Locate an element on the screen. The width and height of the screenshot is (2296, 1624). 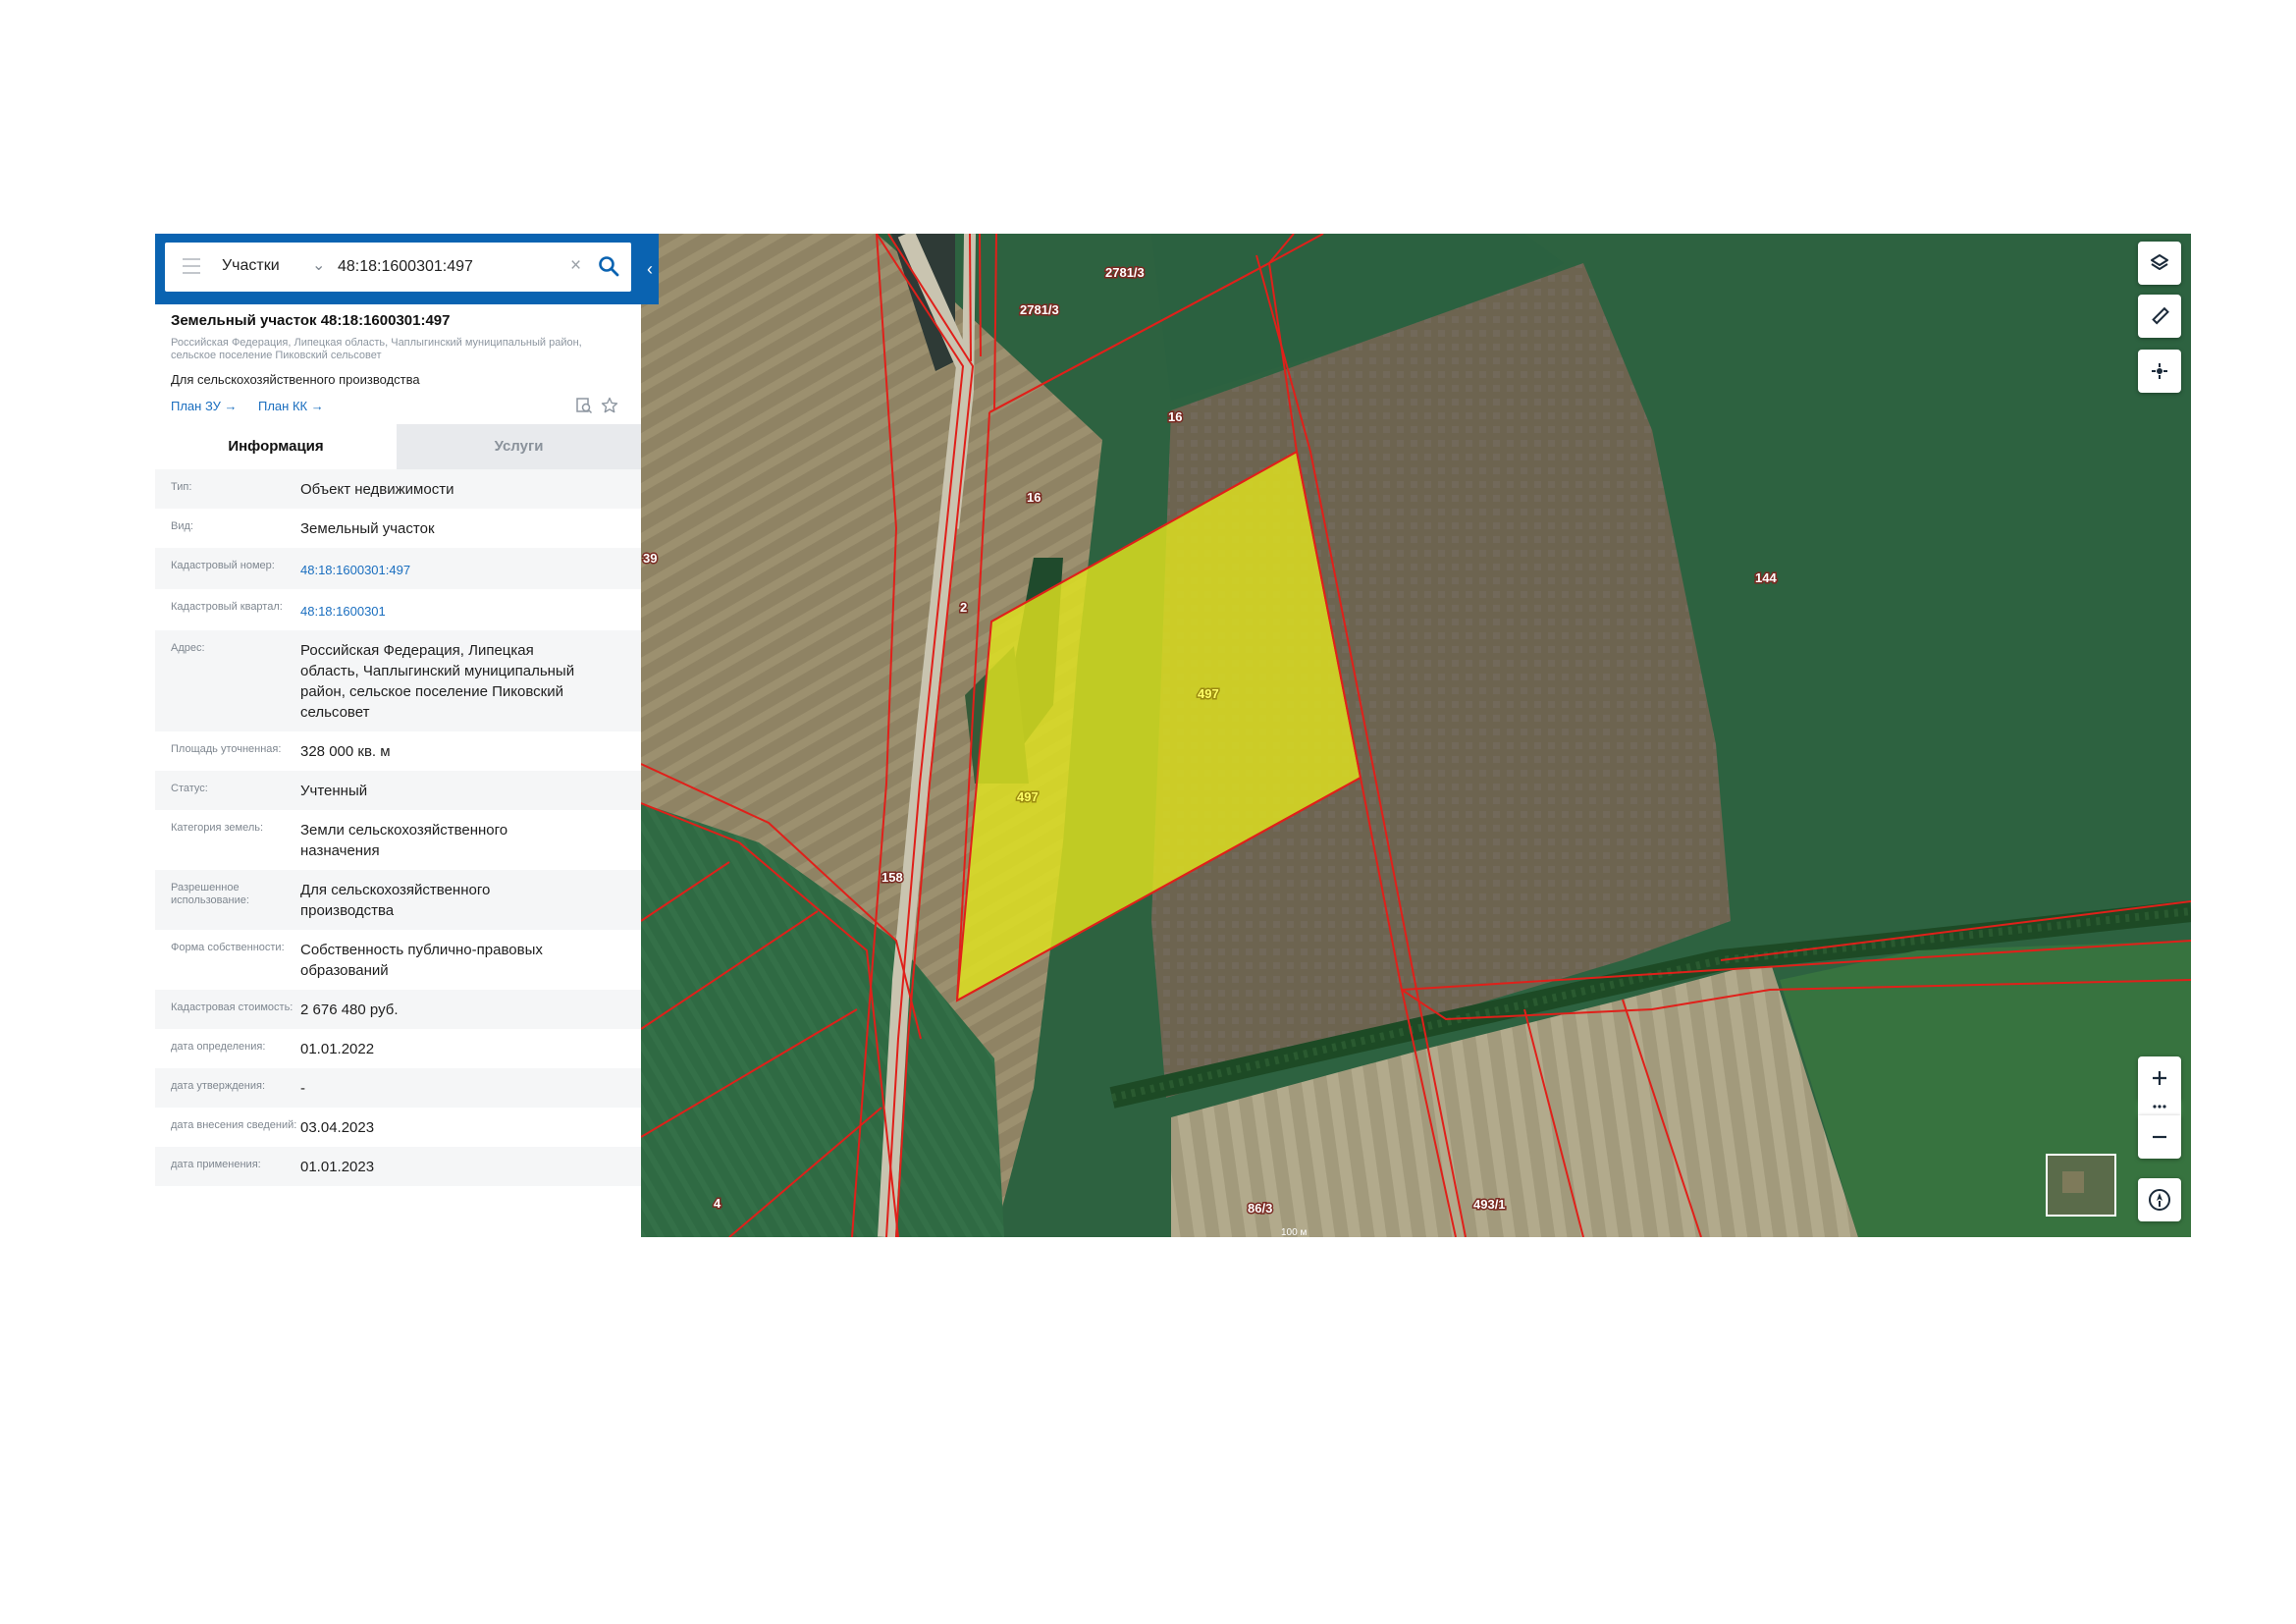
search-box: Участки ⌄ × is located at coordinates (398, 267).